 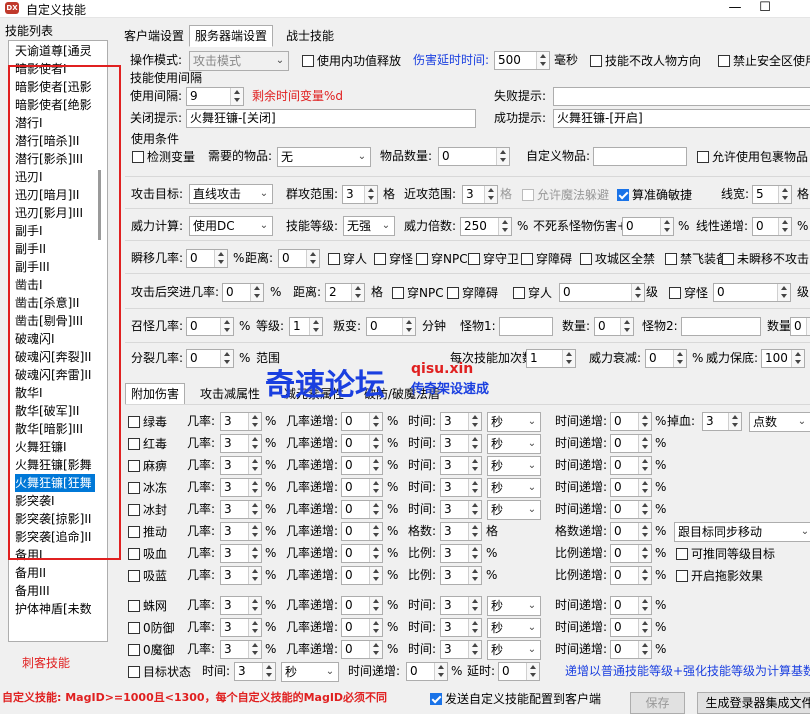 I want to click on zero_mdef-time-unit: 秒 ⌄, so click(x=514, y=650).